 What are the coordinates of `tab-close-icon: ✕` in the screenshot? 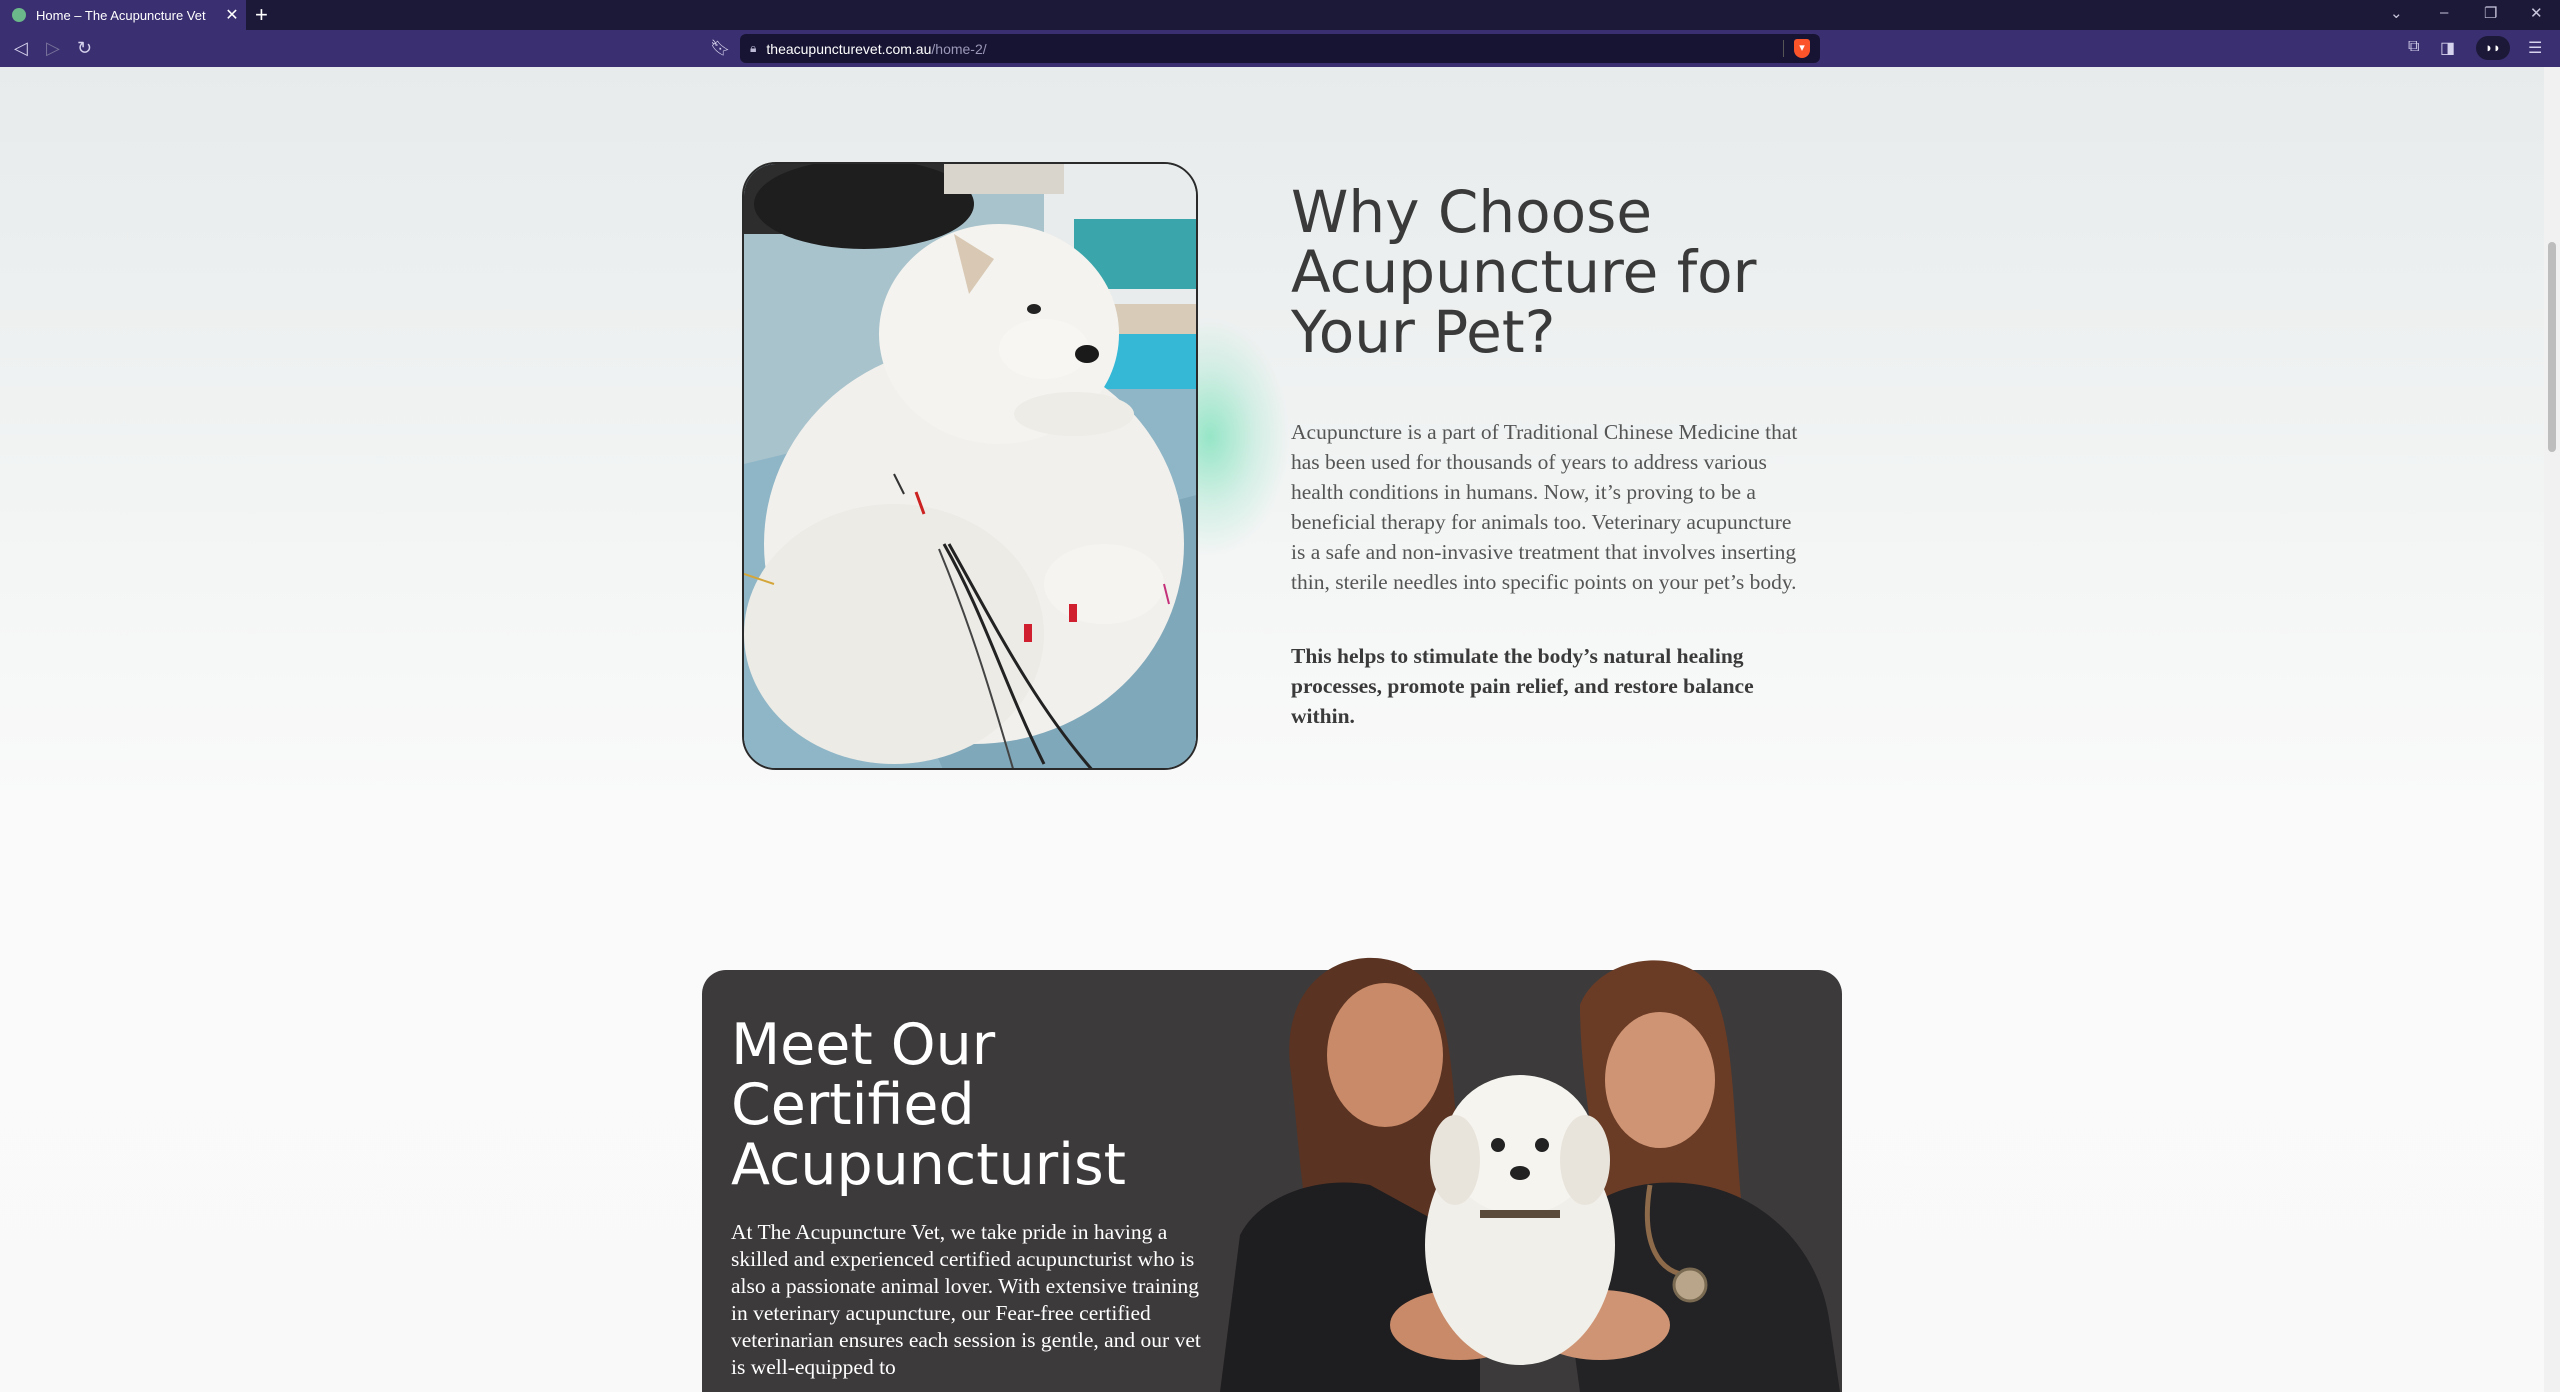 It's located at (232, 15).